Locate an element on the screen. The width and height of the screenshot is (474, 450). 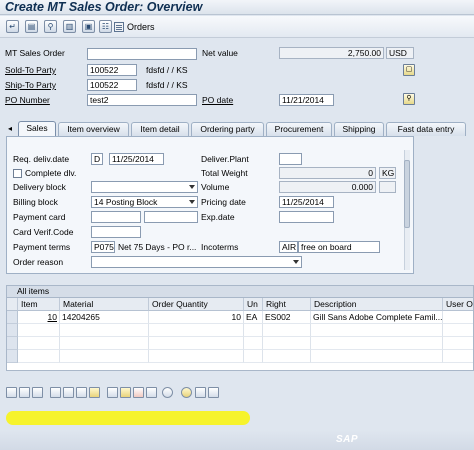
orders-button: Orders is located at coordinates (134, 27).